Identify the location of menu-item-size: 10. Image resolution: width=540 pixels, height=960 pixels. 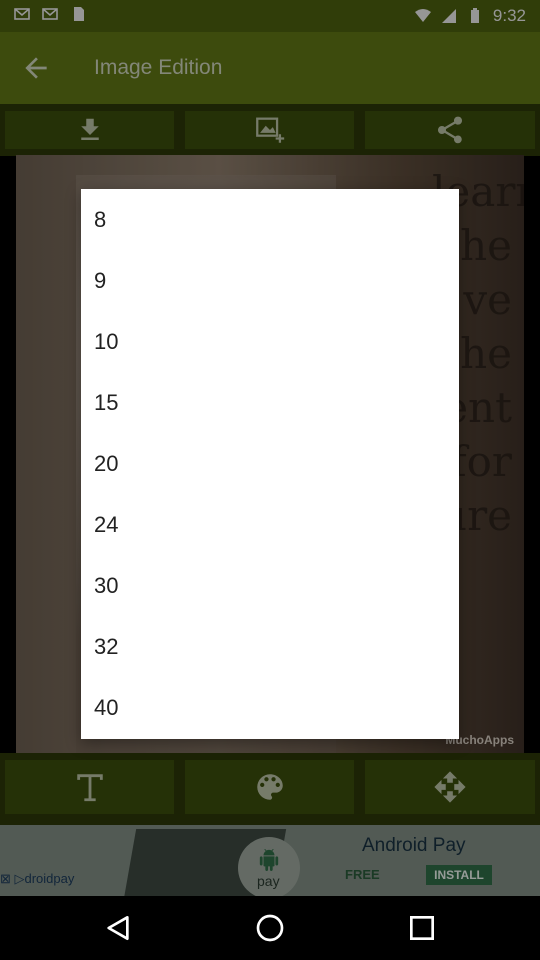
(270, 341).